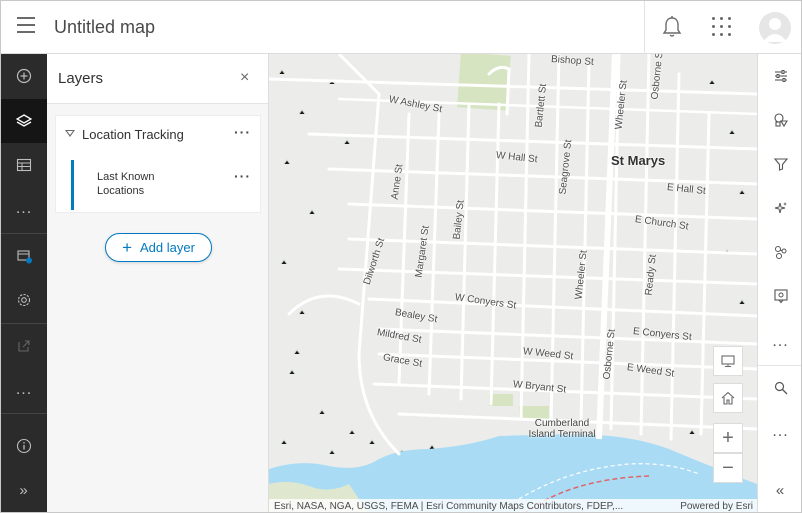  I want to click on settings-button, so click(24, 300).